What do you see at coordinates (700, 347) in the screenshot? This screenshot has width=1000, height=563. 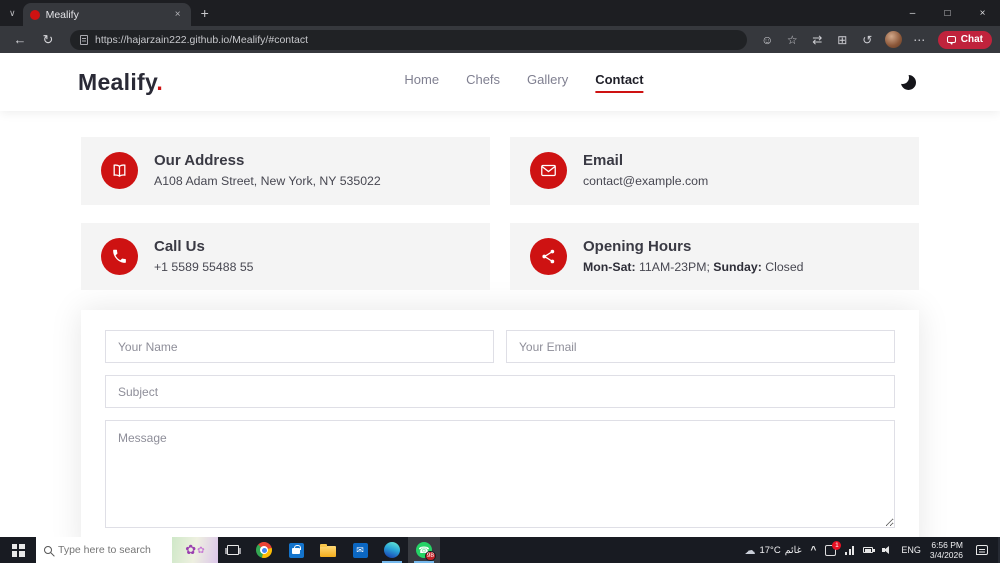 I see `email-input` at bounding box center [700, 347].